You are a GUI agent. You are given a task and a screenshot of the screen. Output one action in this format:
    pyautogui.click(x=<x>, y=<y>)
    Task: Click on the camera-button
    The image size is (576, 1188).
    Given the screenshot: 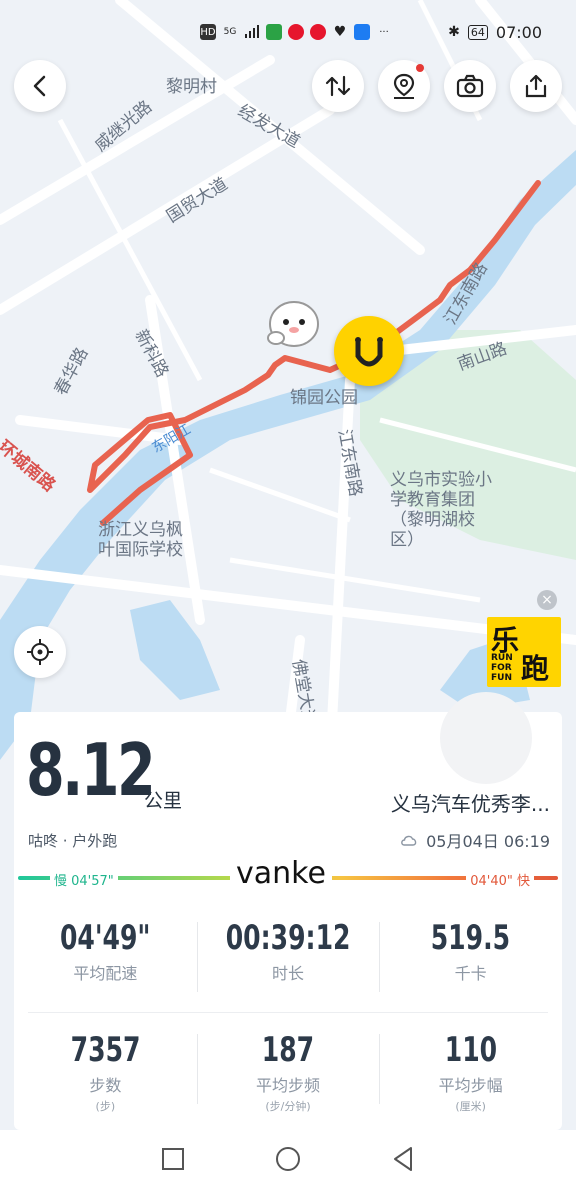 What is the action you would take?
    pyautogui.click(x=470, y=86)
    